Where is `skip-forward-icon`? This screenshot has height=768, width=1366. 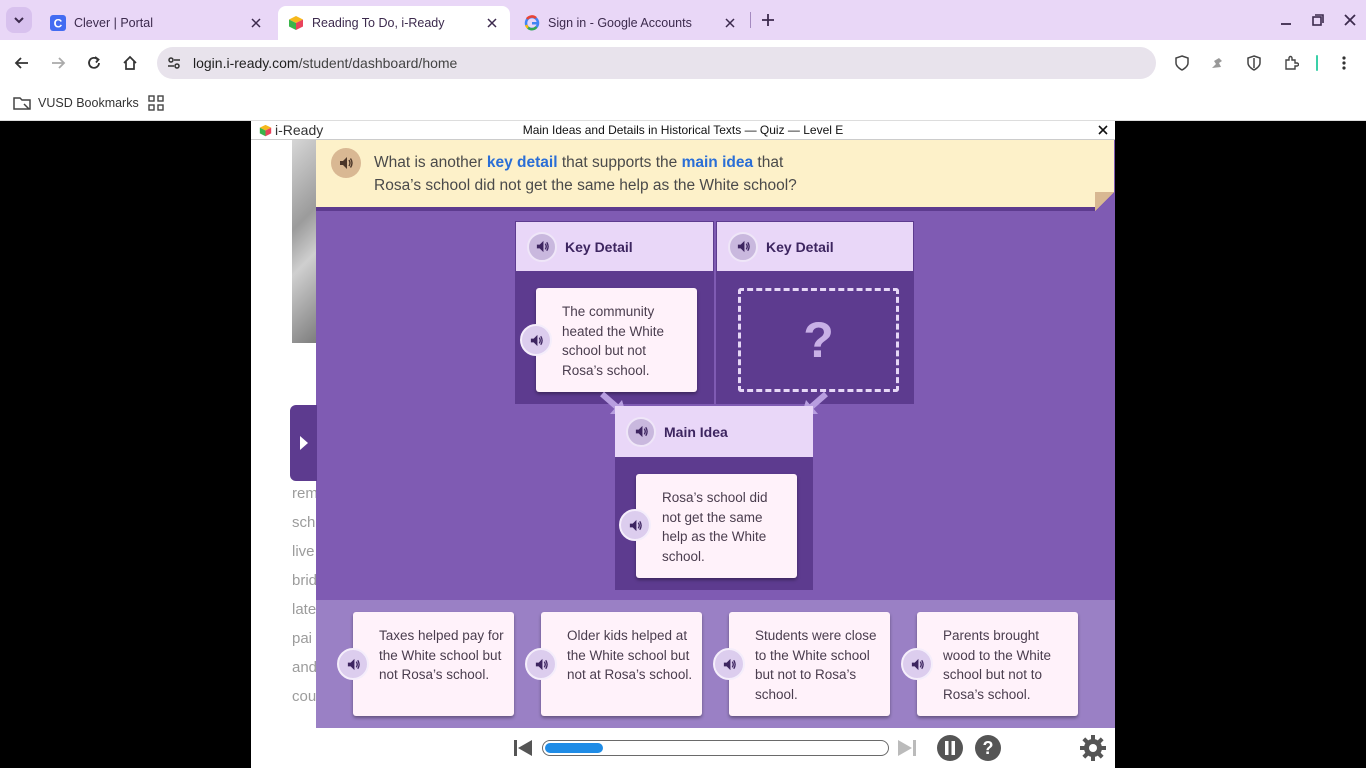 skip-forward-icon is located at coordinates (907, 748).